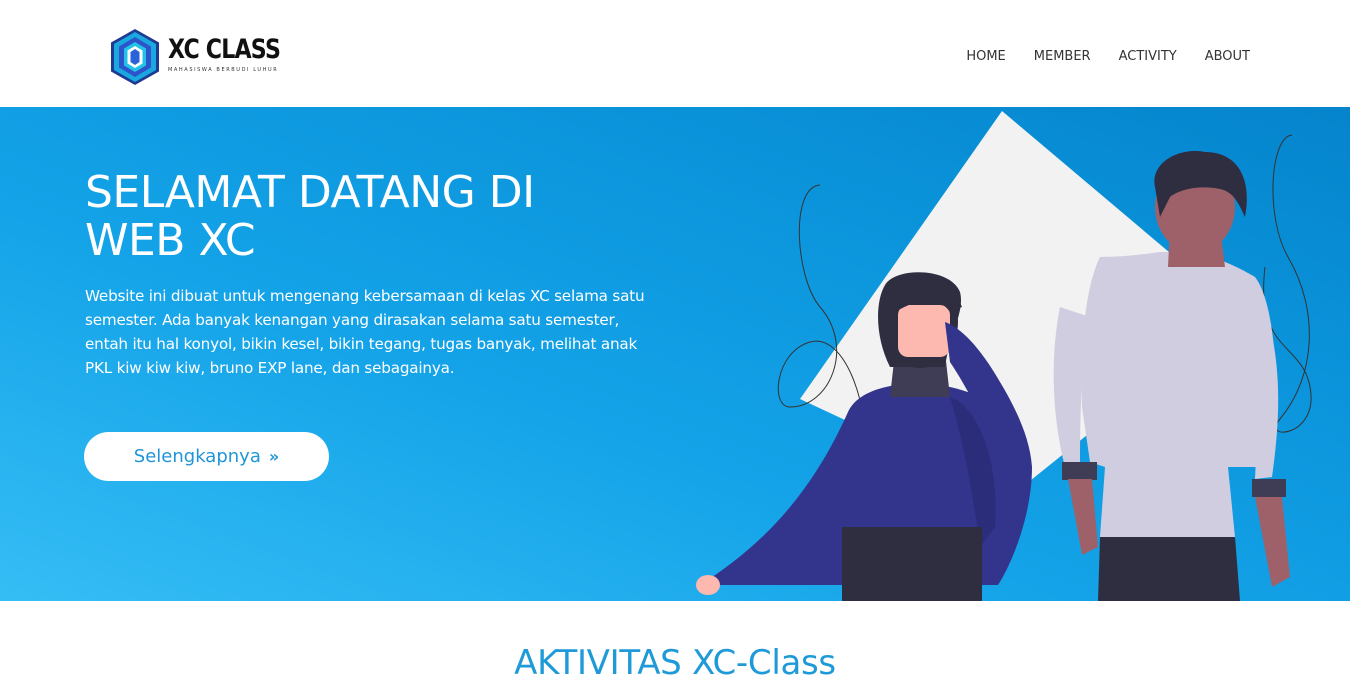 The height and width of the screenshot is (696, 1350). What do you see at coordinates (135, 57) in the screenshot?
I see `hexagon-logo-icon` at bounding box center [135, 57].